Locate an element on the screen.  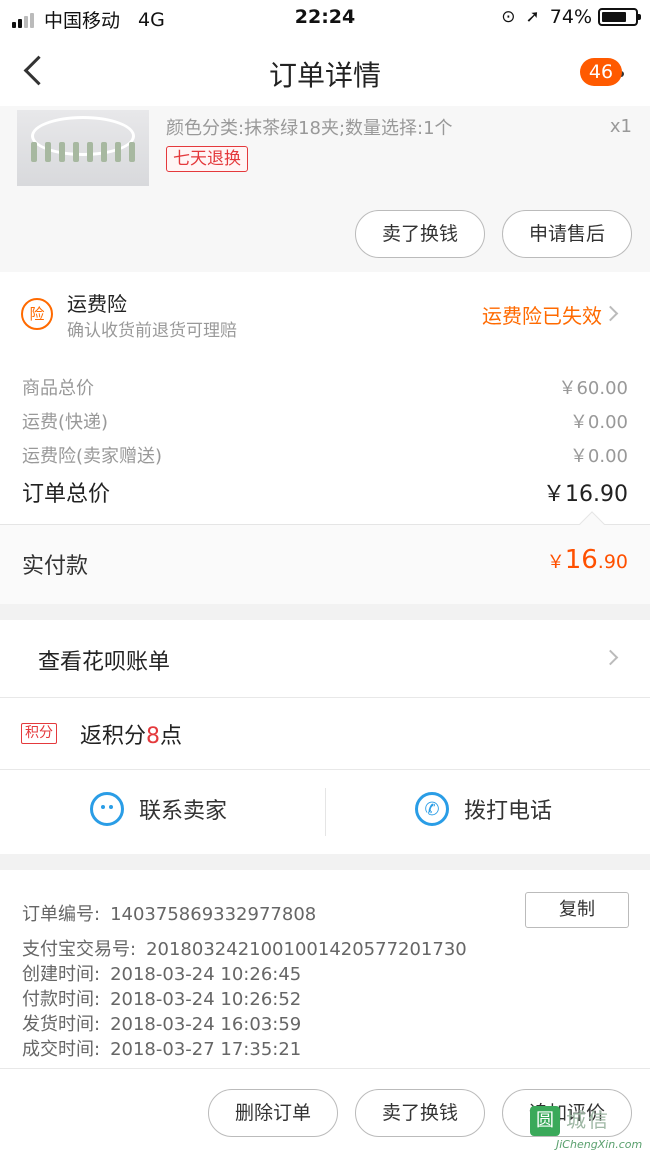
shipped-time-label: 发货时间: is located at coordinates (61, 1024).